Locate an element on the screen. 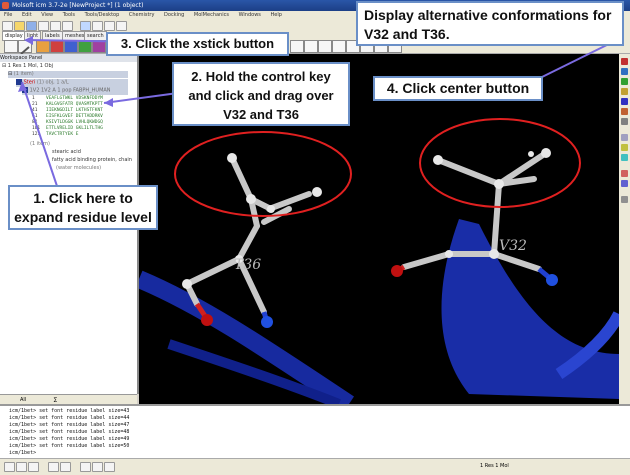  arrow-expand-residue is located at coordinates (41, 138).